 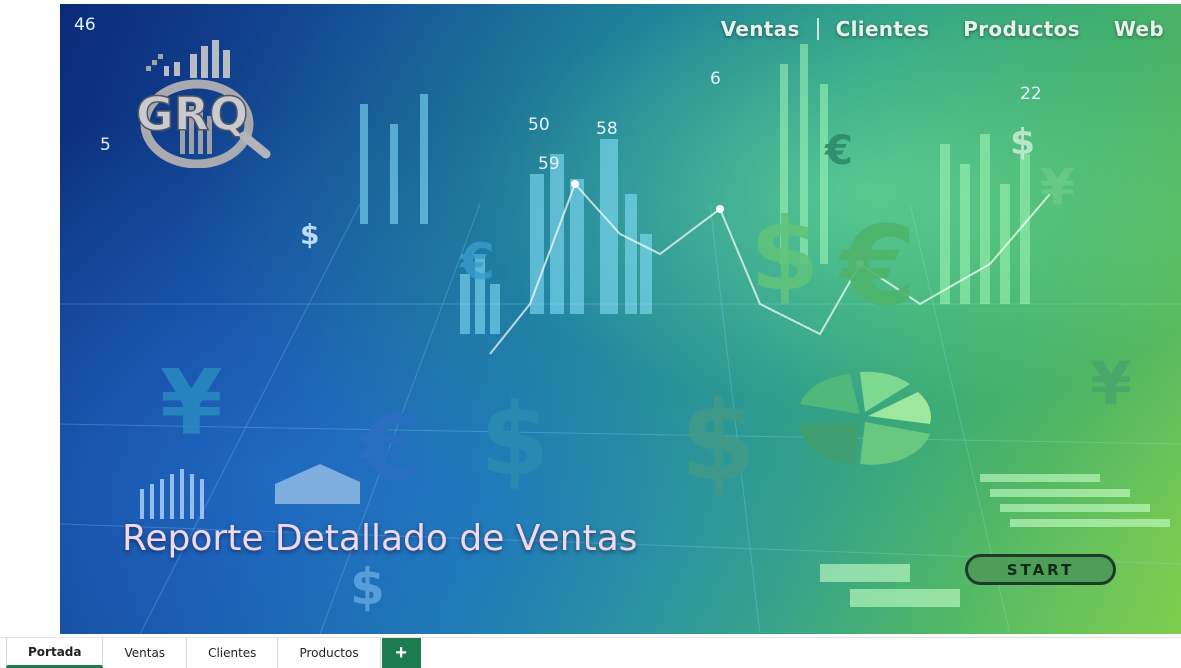 I want to click on svg-text: 59, so click(x=549, y=164).